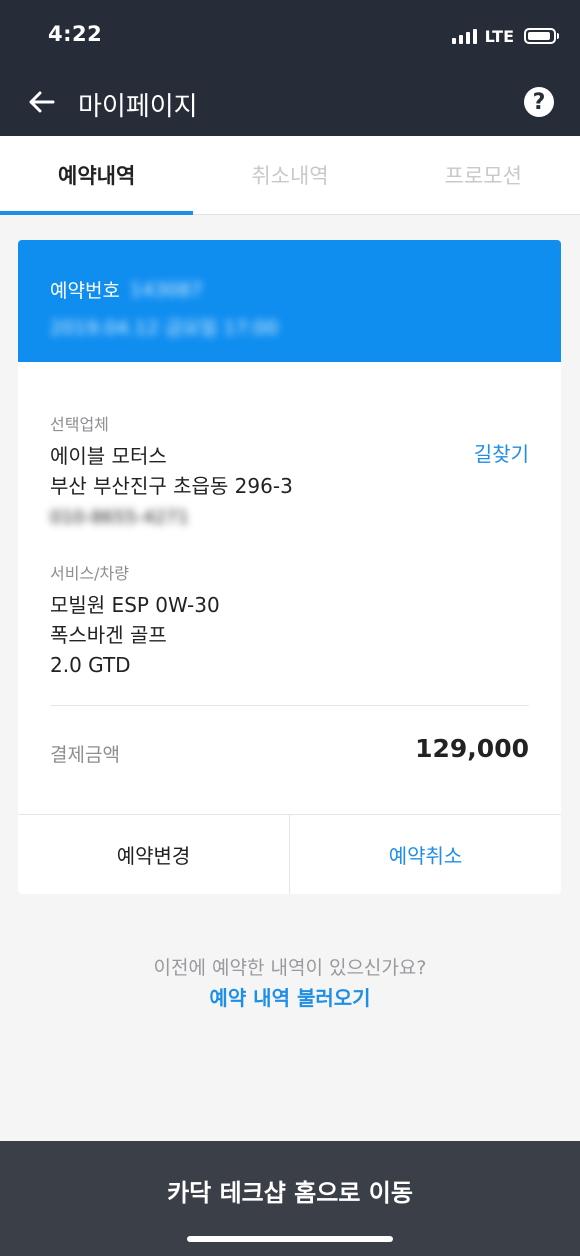  Describe the element at coordinates (290, 518) in the screenshot. I see `shop-phone: 010-8655-4271` at that location.